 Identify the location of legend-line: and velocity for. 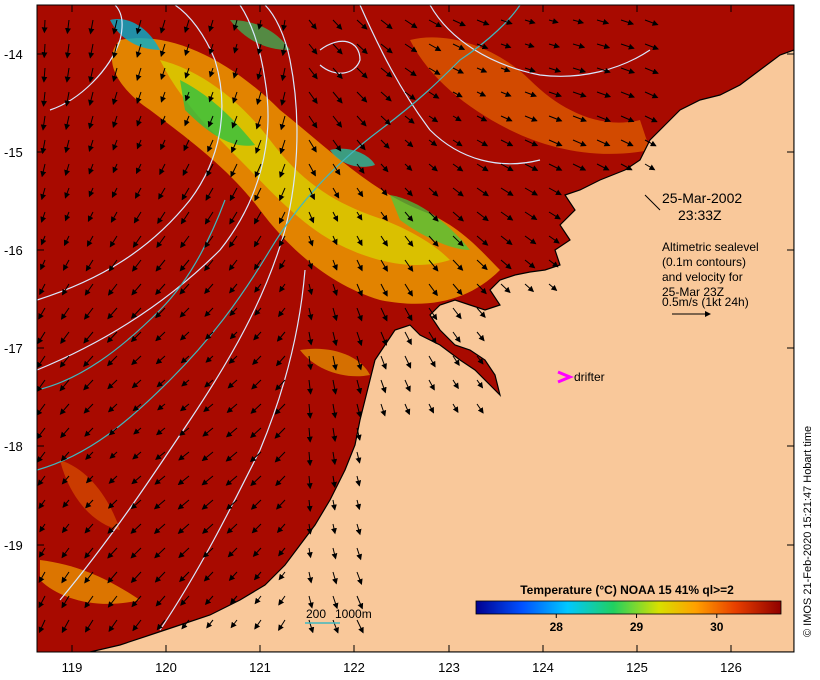
(702, 277).